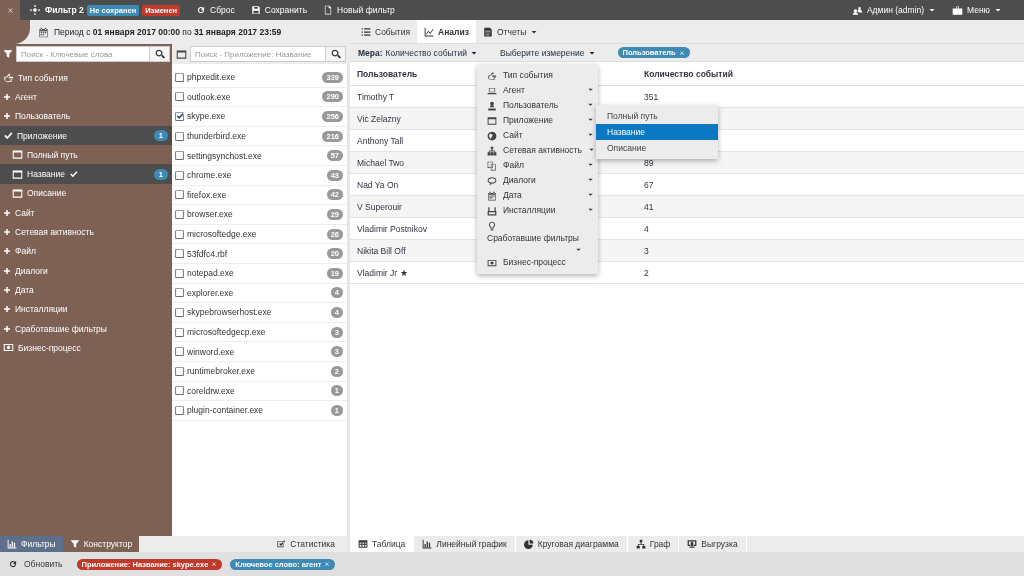 The image size is (1024, 576). Describe the element at coordinates (168, 32) in the screenshot. I see `period-text: Период с 01 января 2017 00:00 по 31 января 2017 23:59` at that location.